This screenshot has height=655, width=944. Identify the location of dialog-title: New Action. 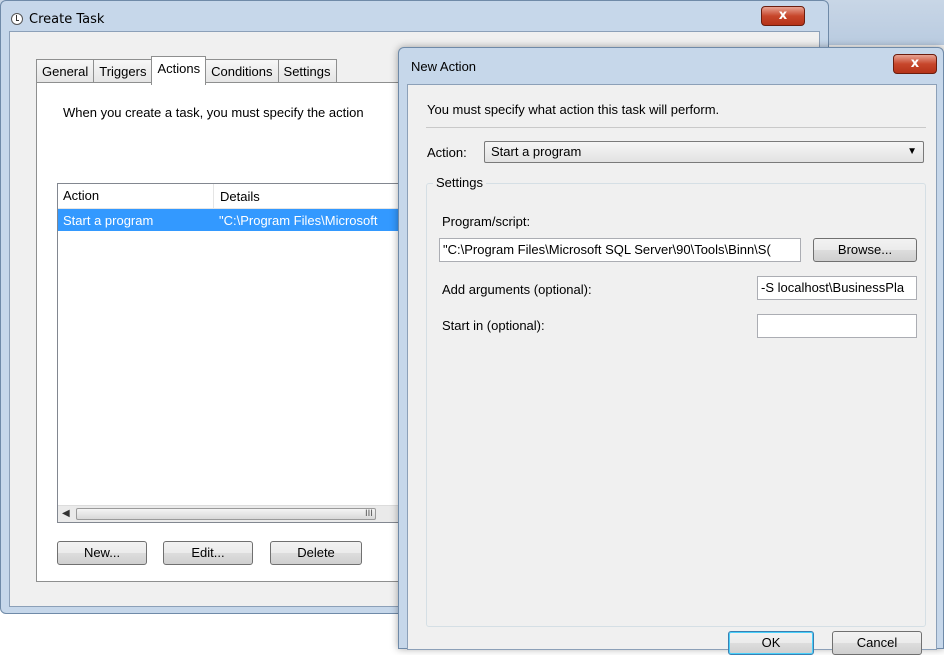
(444, 66).